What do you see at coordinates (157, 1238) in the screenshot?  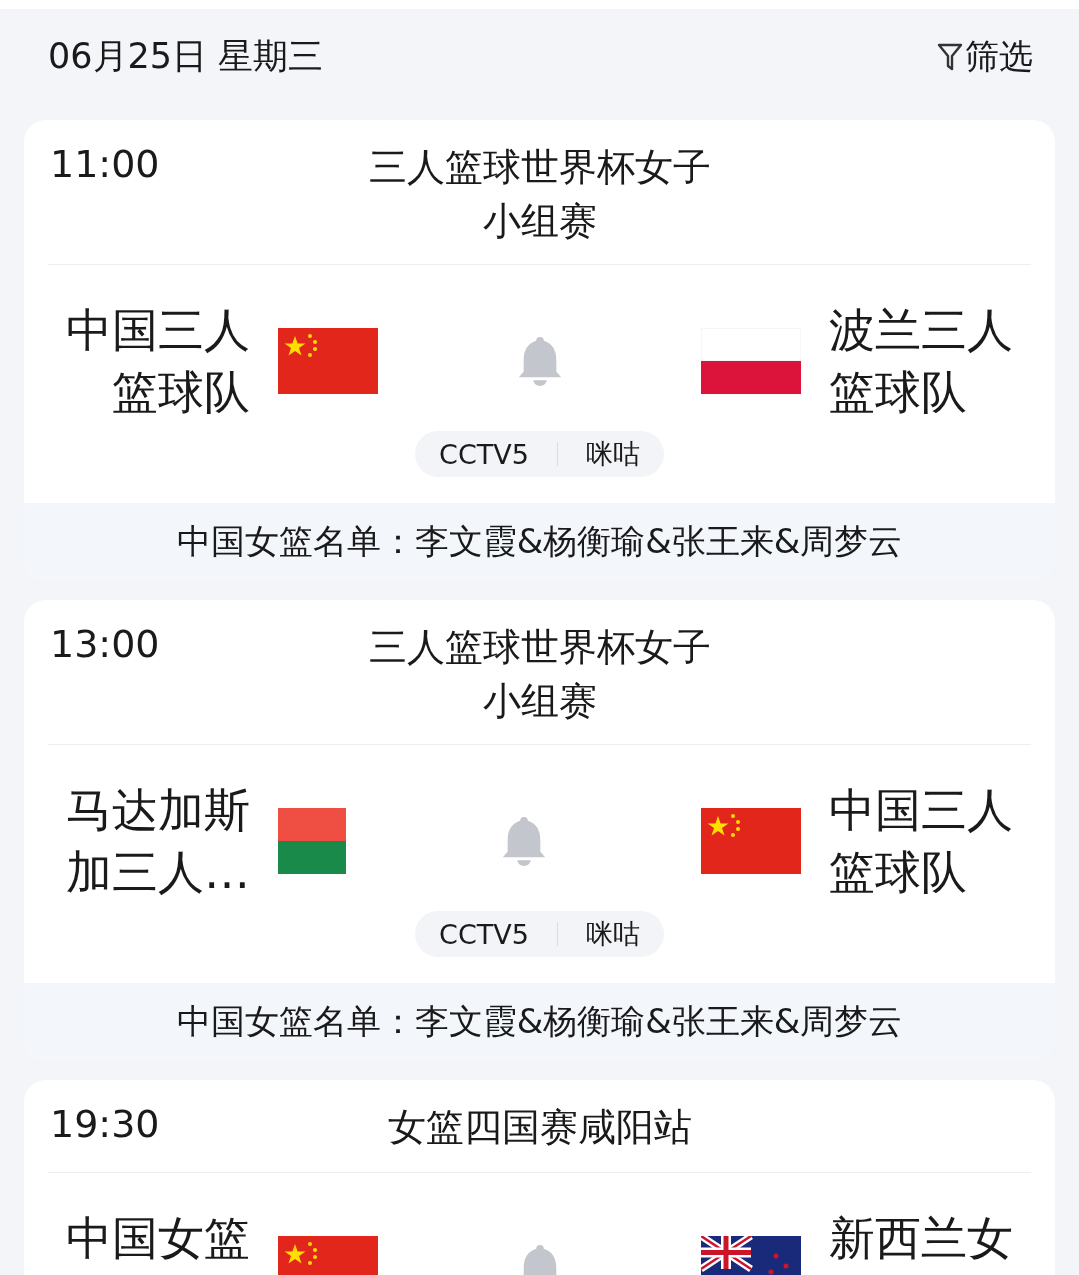 I see `team-name: 中国女篮` at bounding box center [157, 1238].